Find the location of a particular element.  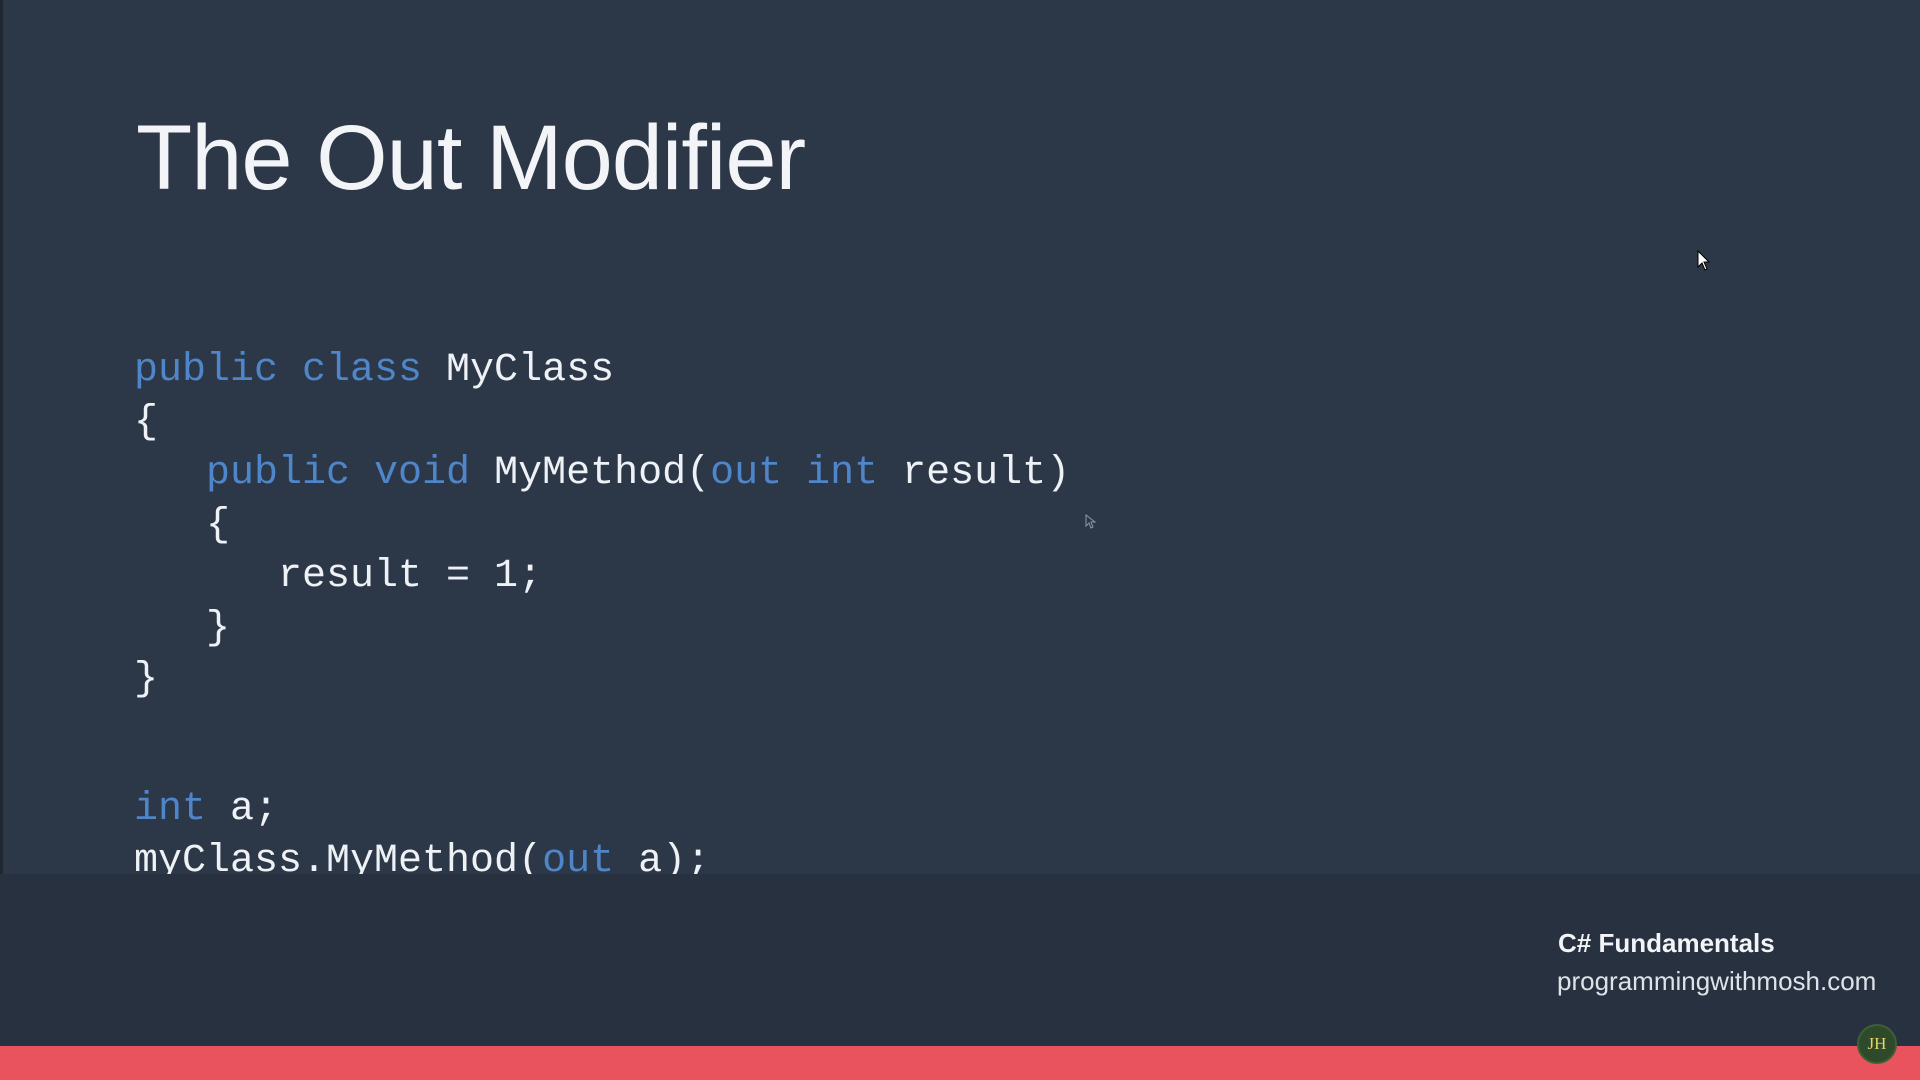

course-title: C# Fundamentals is located at coordinates (1666, 943).